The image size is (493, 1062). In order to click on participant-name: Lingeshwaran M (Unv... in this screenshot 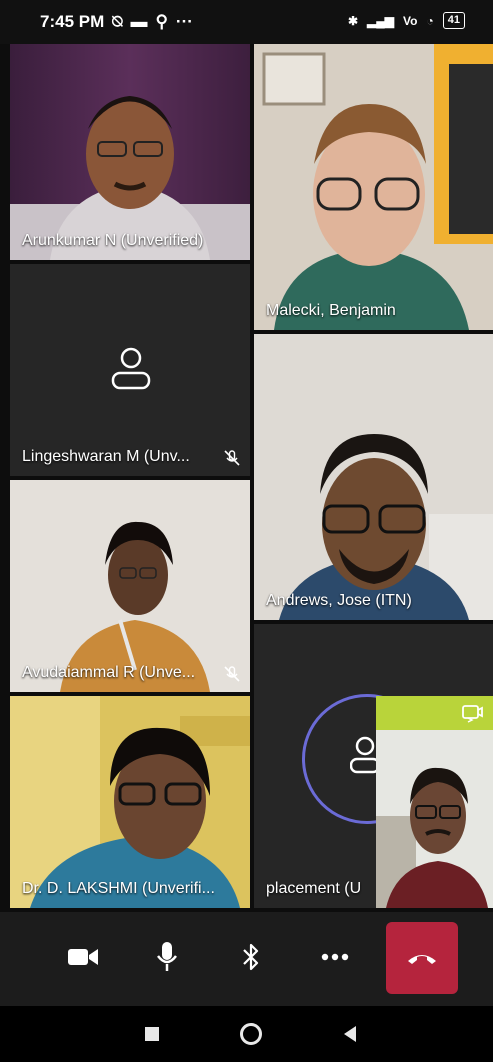, I will do `click(106, 456)`.